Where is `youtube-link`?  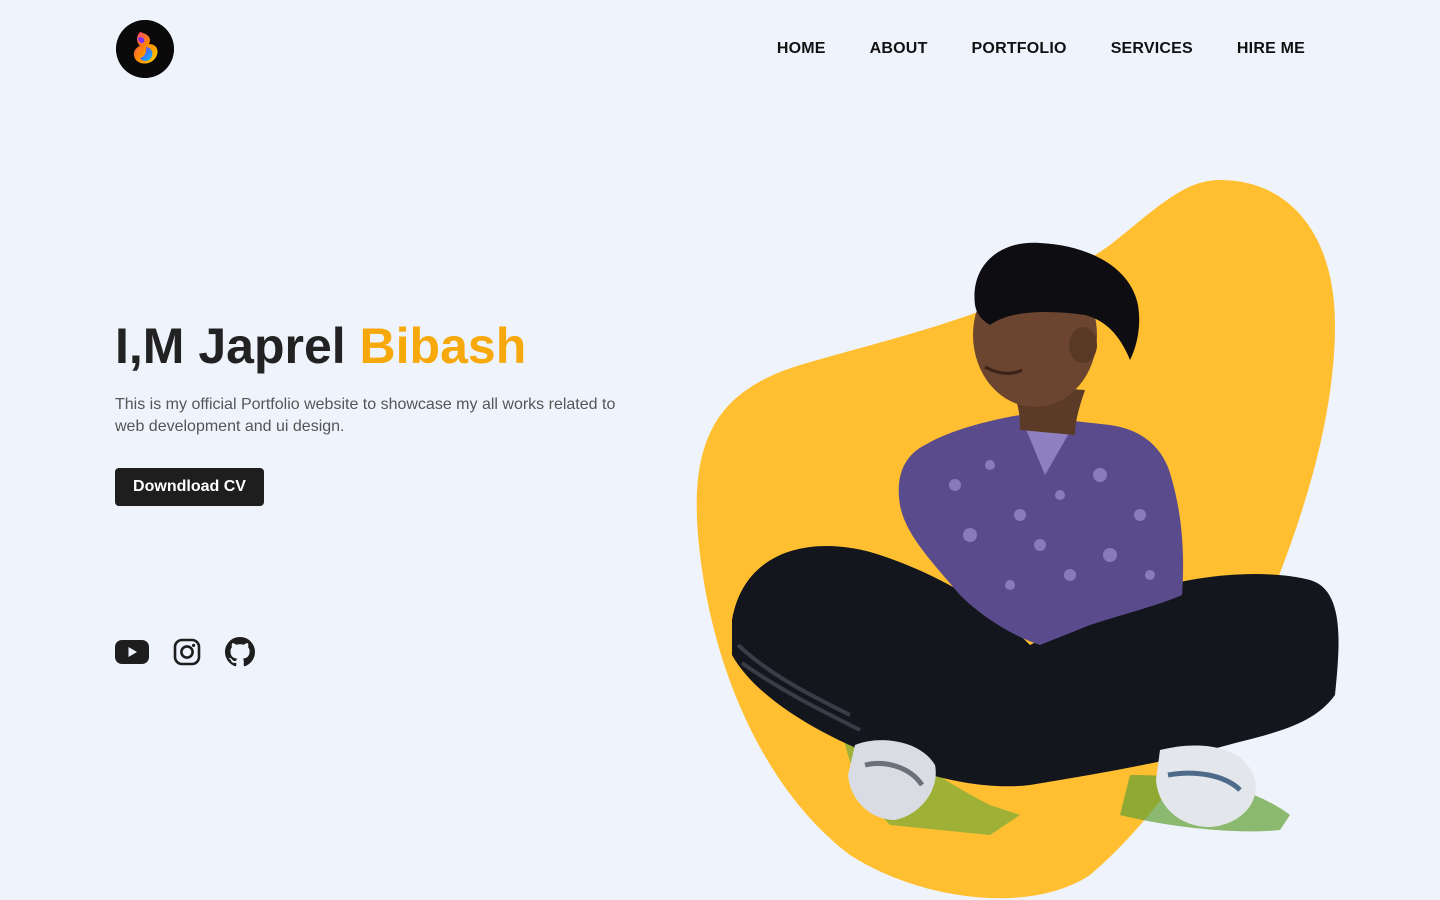
youtube-link is located at coordinates (132, 652).